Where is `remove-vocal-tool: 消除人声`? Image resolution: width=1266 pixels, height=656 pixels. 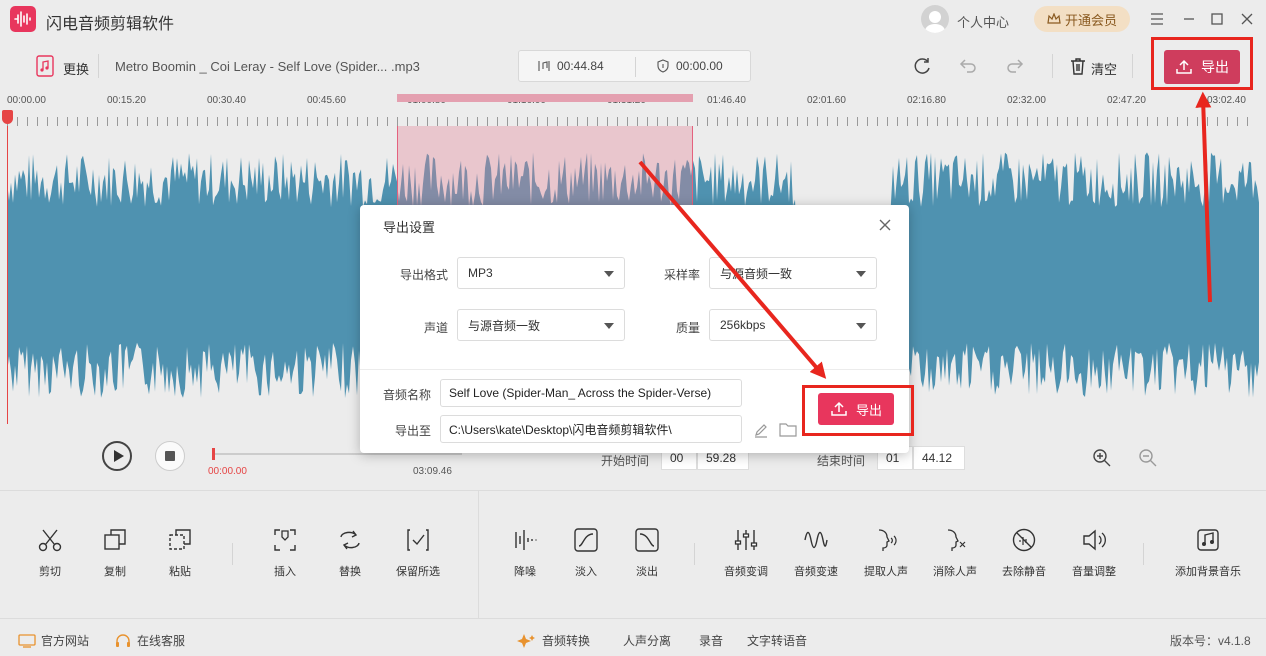 remove-vocal-tool: 消除人声 is located at coordinates (955, 553).